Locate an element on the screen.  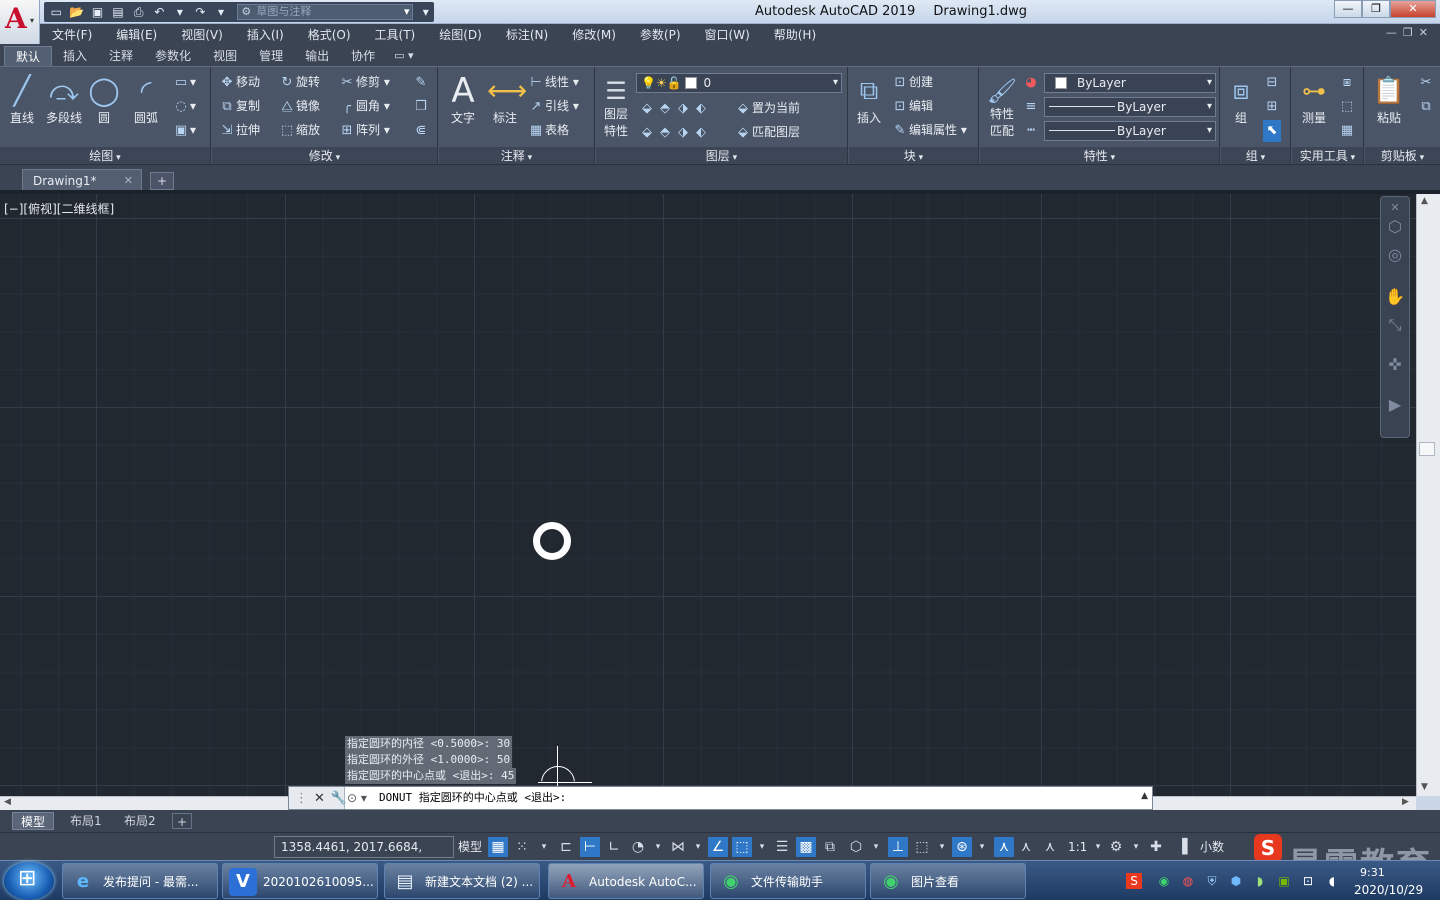
orbit-icon: ✜ is located at coordinates (1395, 364).